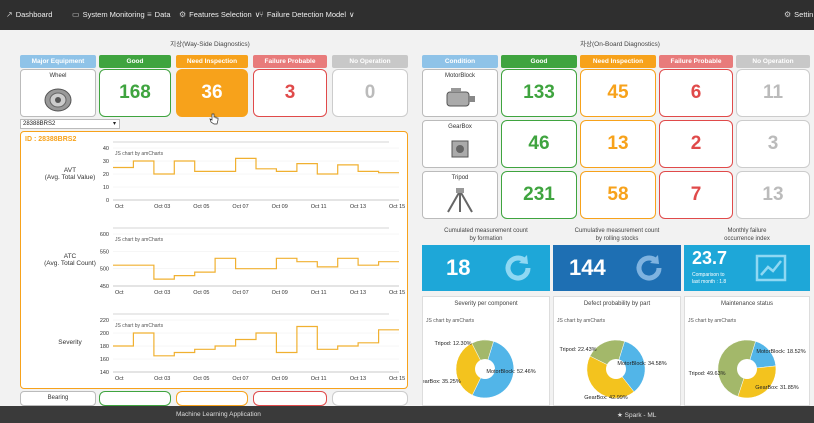  Describe the element at coordinates (460, 195) in the screenshot. I see `condition-tripod: Tripod` at that location.